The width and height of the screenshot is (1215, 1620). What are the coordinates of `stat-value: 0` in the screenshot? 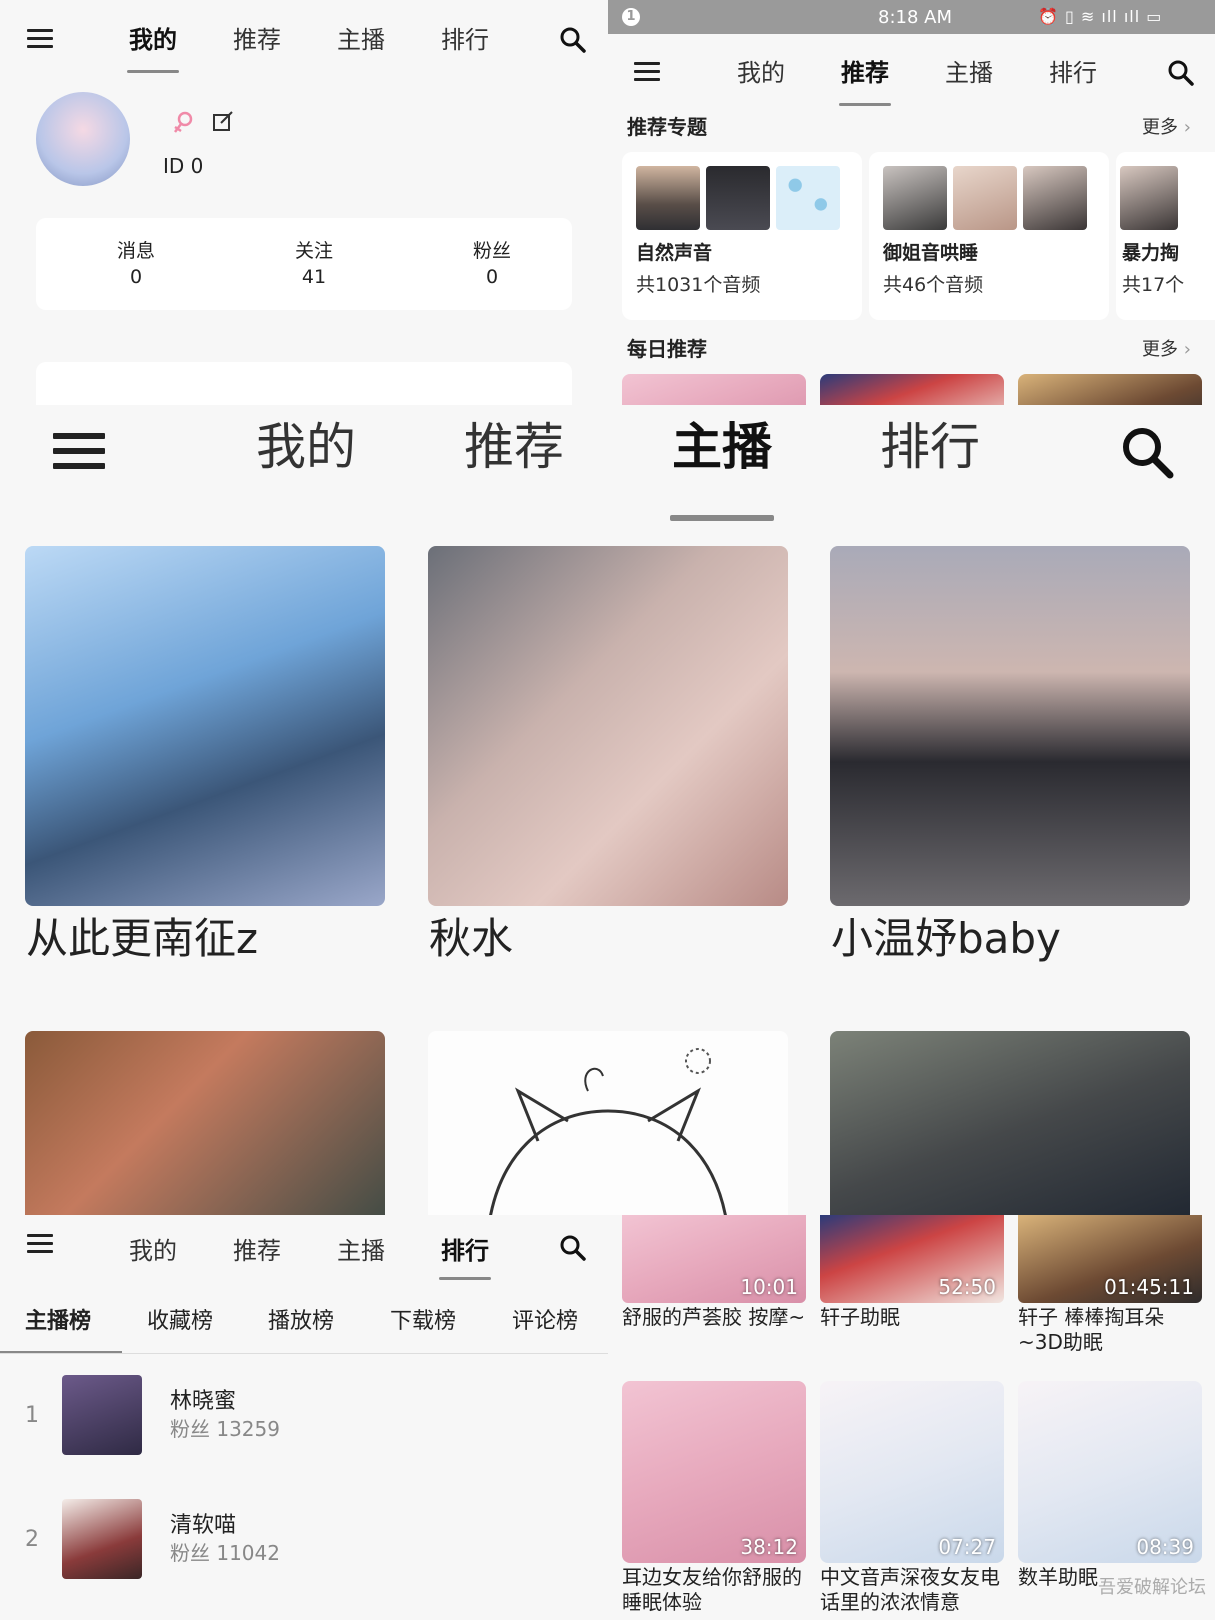 It's located at (136, 277).